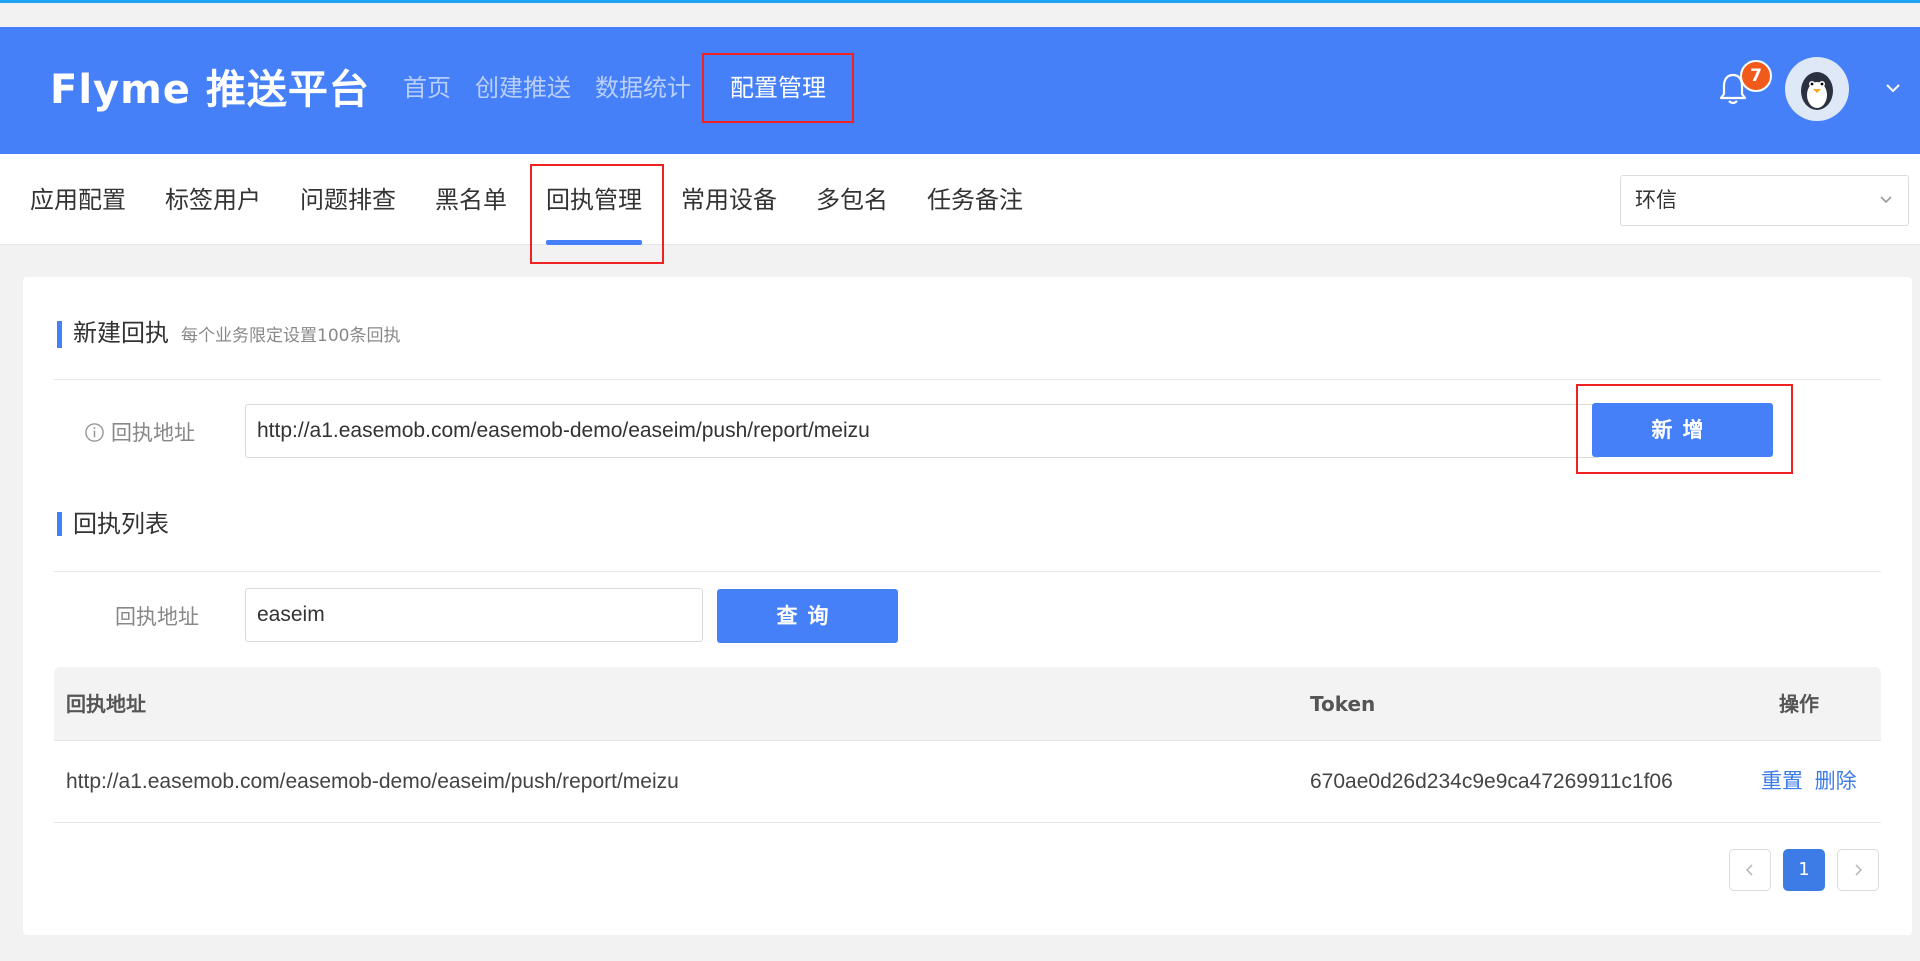 This screenshot has height=961, width=1920. What do you see at coordinates (1756, 76) in the screenshot?
I see `notification-badge: 7` at bounding box center [1756, 76].